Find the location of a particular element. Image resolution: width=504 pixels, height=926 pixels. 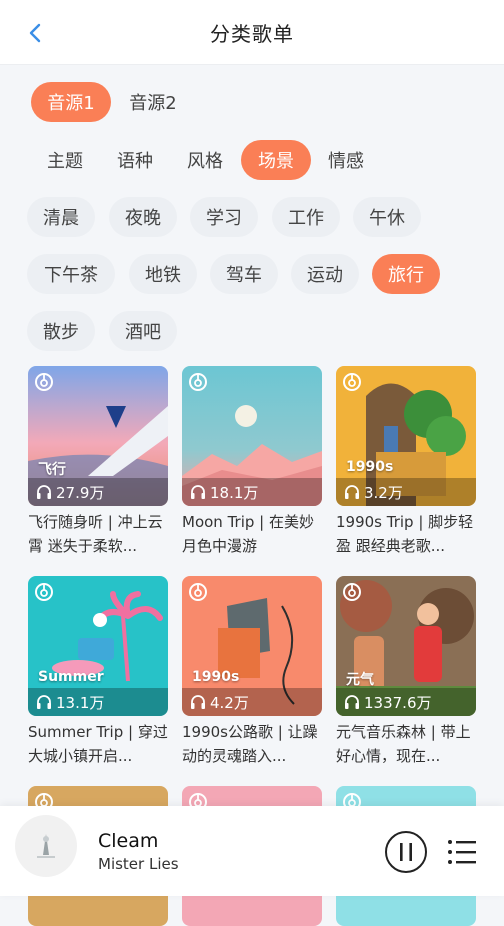

play-count: 27.9万 is located at coordinates (80, 492).